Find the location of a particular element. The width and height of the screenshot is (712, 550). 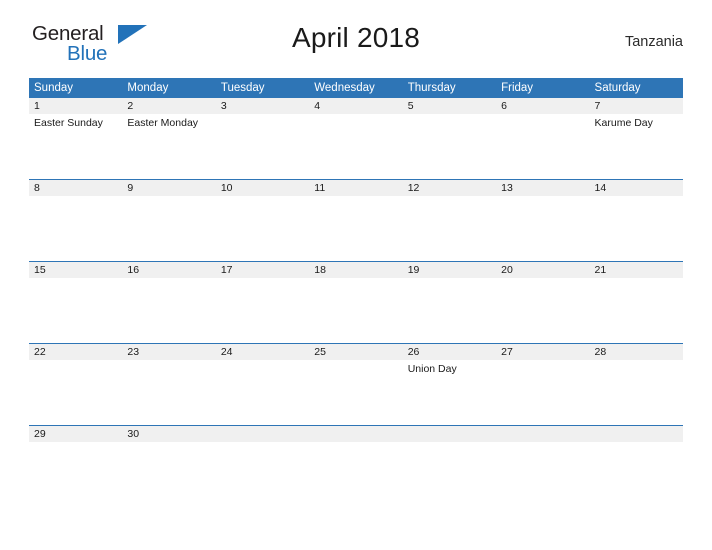

calendar-day-cell: 20 is located at coordinates (543, 302).